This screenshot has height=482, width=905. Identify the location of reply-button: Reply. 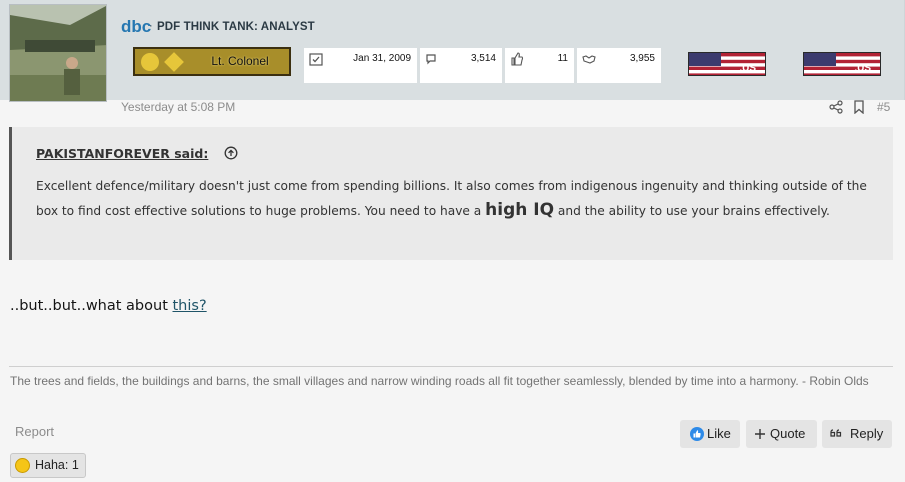
(857, 434).